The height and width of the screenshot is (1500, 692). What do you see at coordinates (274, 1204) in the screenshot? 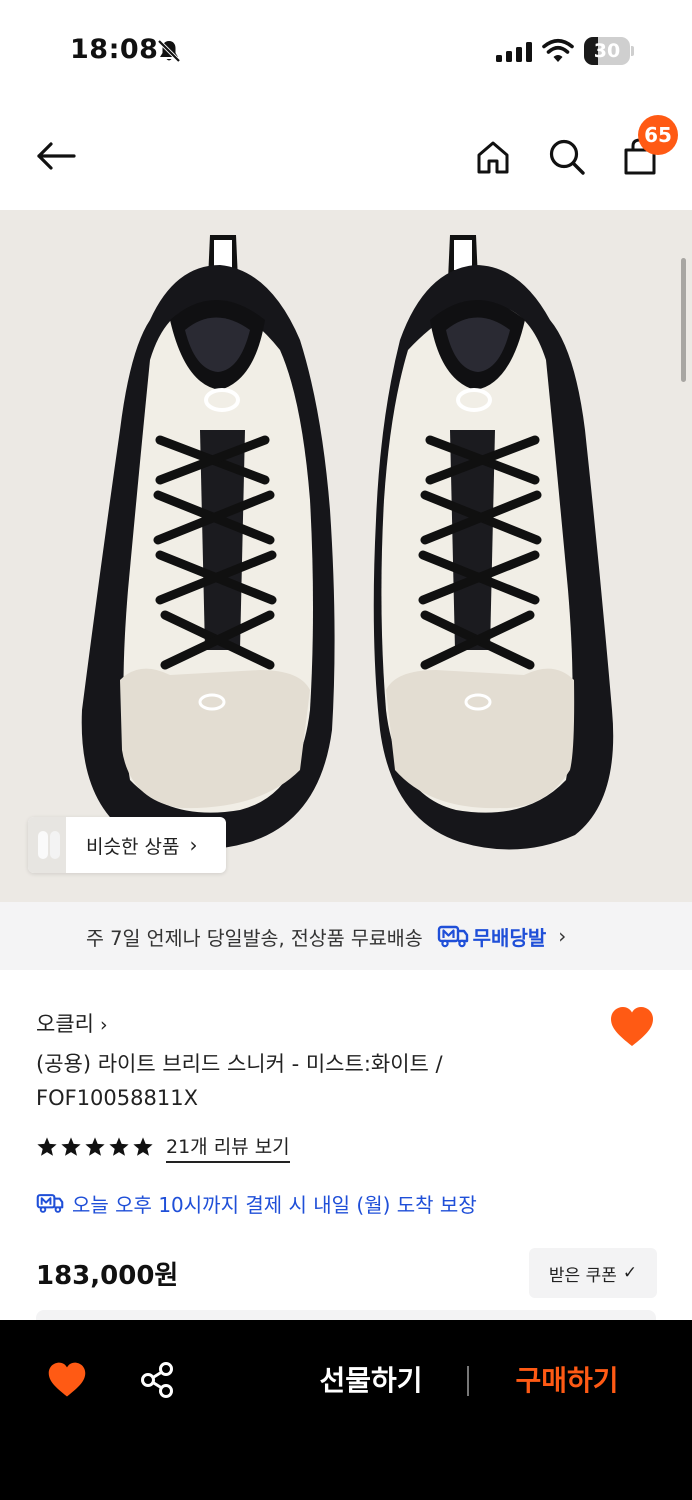
I see `arrival-guarantee-text: 오늘 오후 10시까지 결제 시 내일 (월) 도착 보장` at bounding box center [274, 1204].